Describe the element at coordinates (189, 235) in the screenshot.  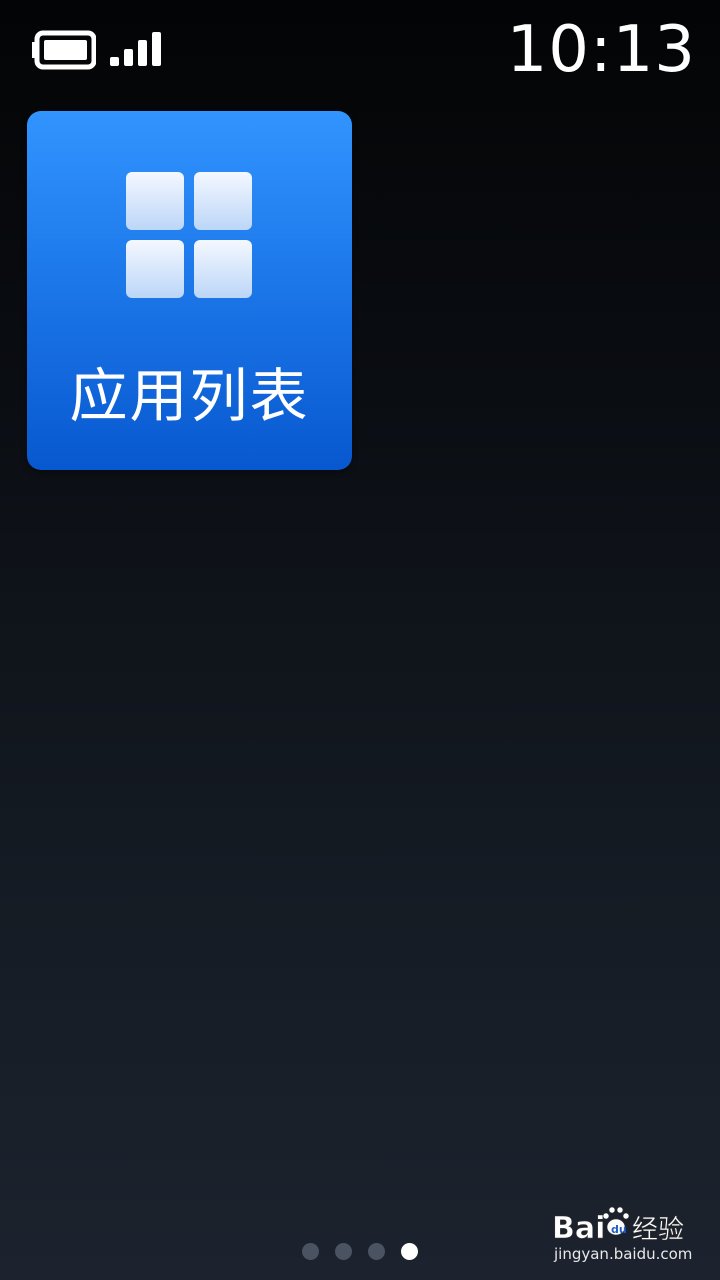
I see `app-grid-icon` at that location.